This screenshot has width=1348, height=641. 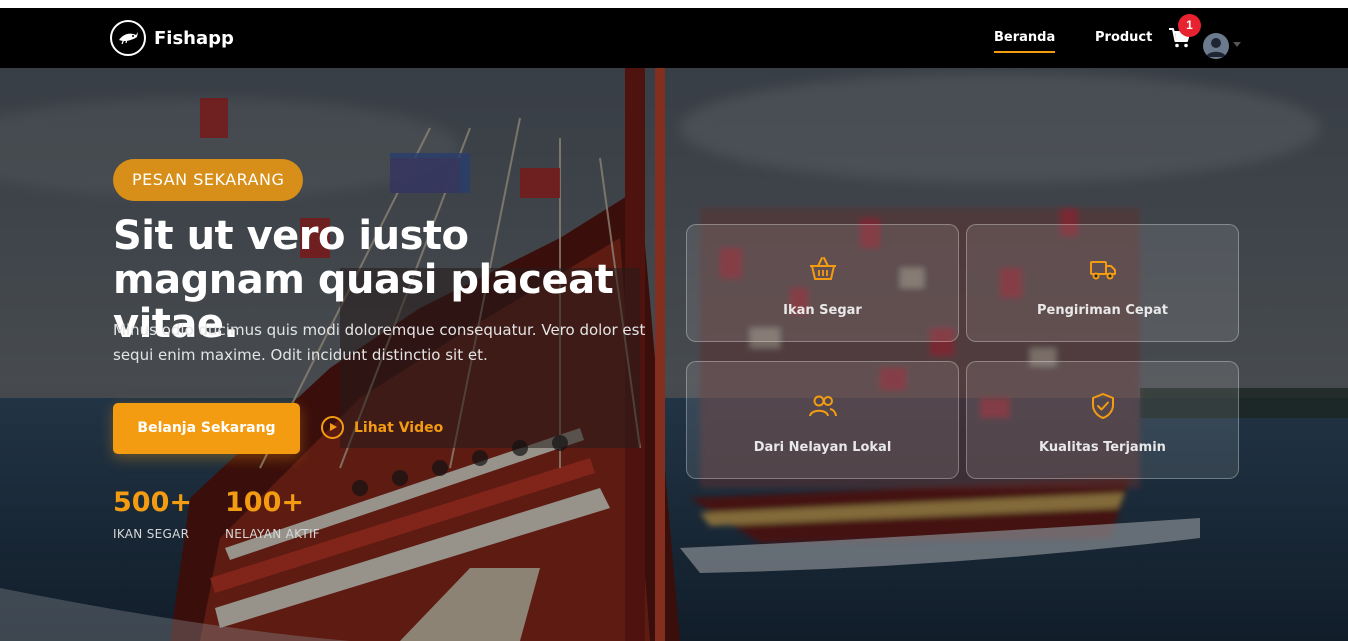 I want to click on play-circle-icon, so click(x=332, y=427).